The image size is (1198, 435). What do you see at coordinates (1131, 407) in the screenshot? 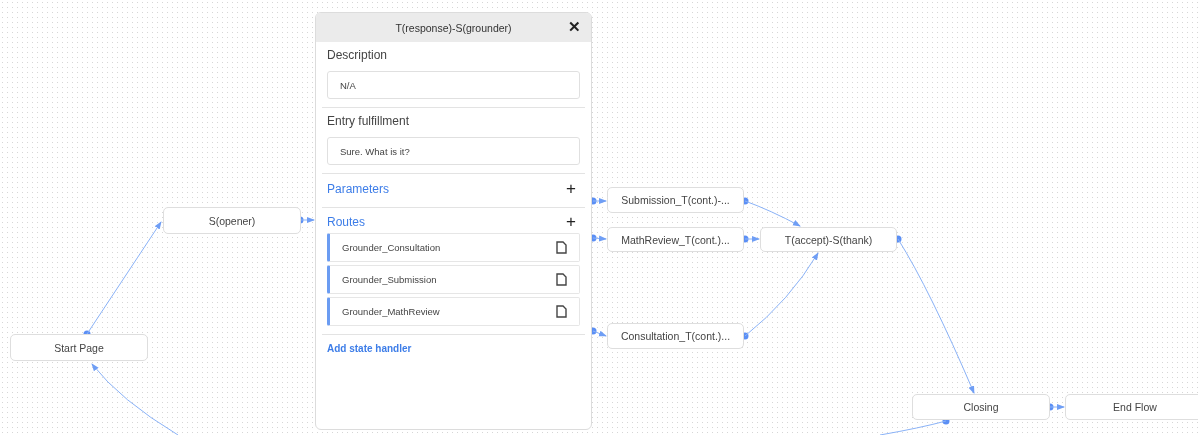
I see `flow-node: End Flow` at bounding box center [1131, 407].